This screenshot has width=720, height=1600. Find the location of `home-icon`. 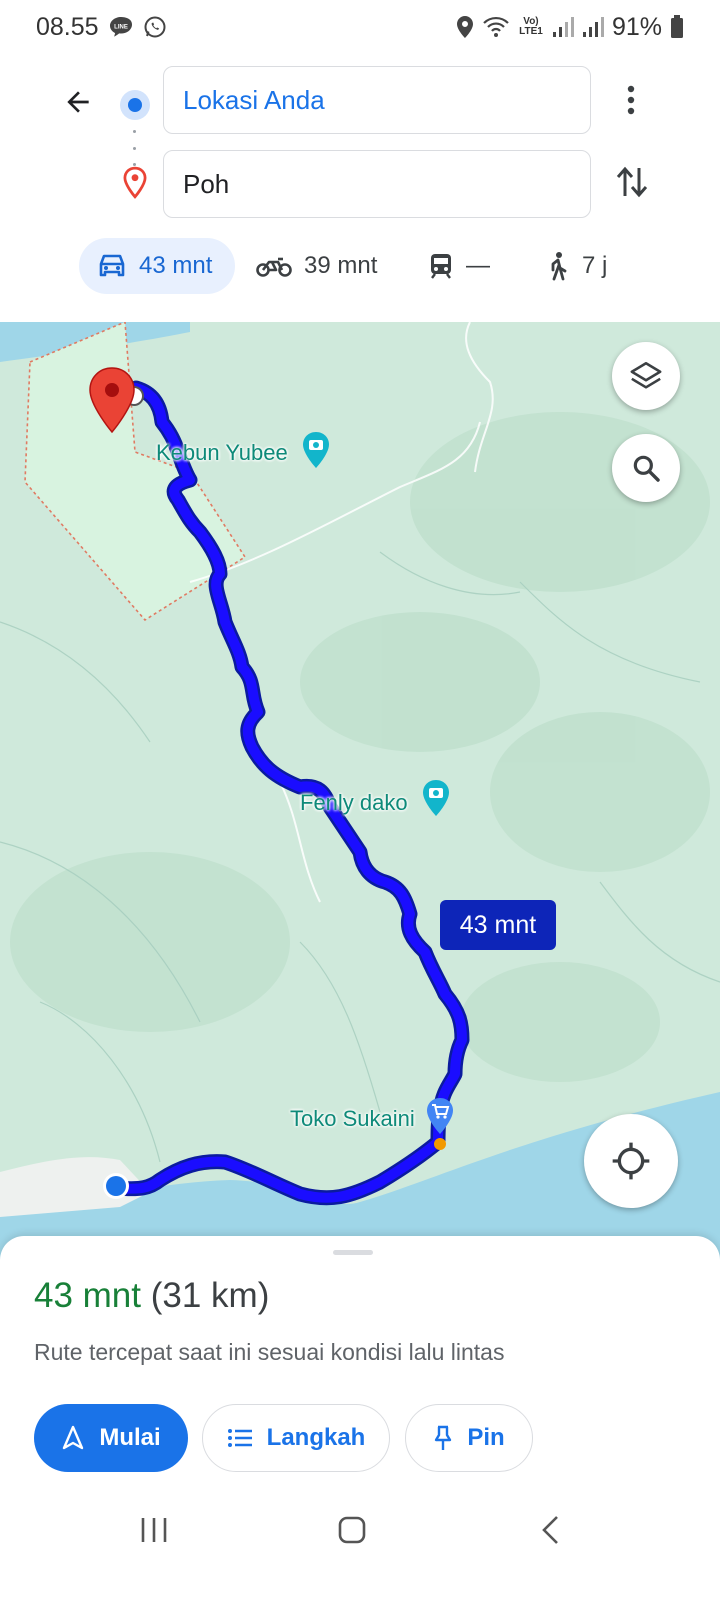

home-icon is located at coordinates (352, 1530).